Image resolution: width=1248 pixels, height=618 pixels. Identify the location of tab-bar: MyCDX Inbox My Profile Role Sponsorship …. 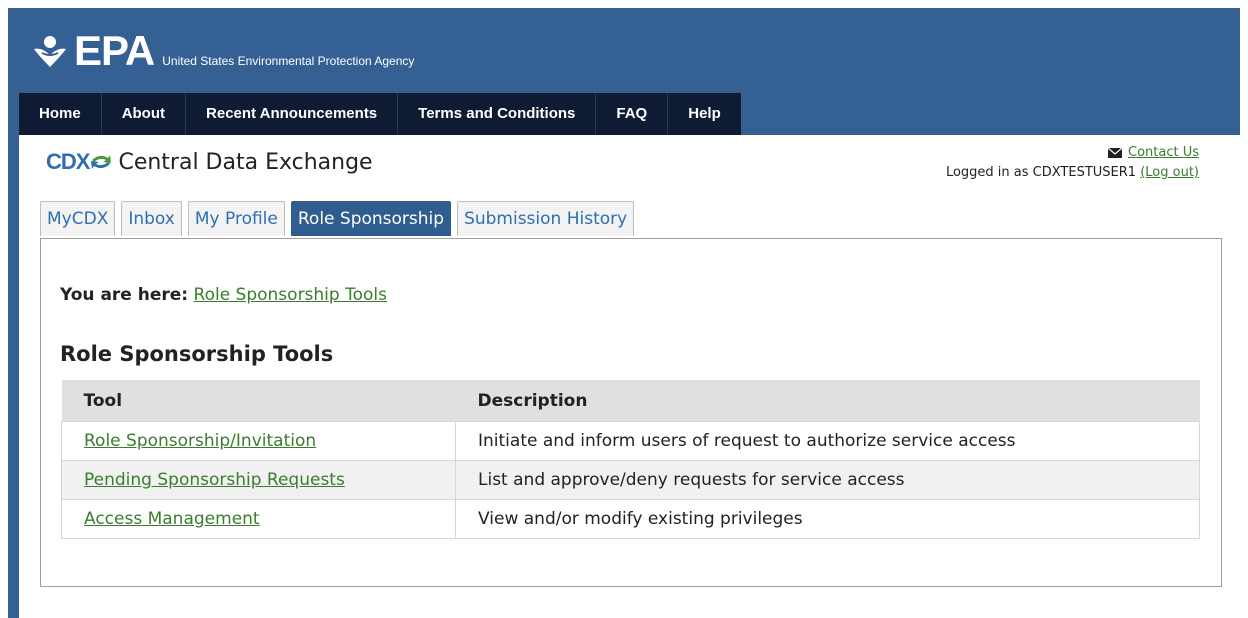
(337, 218).